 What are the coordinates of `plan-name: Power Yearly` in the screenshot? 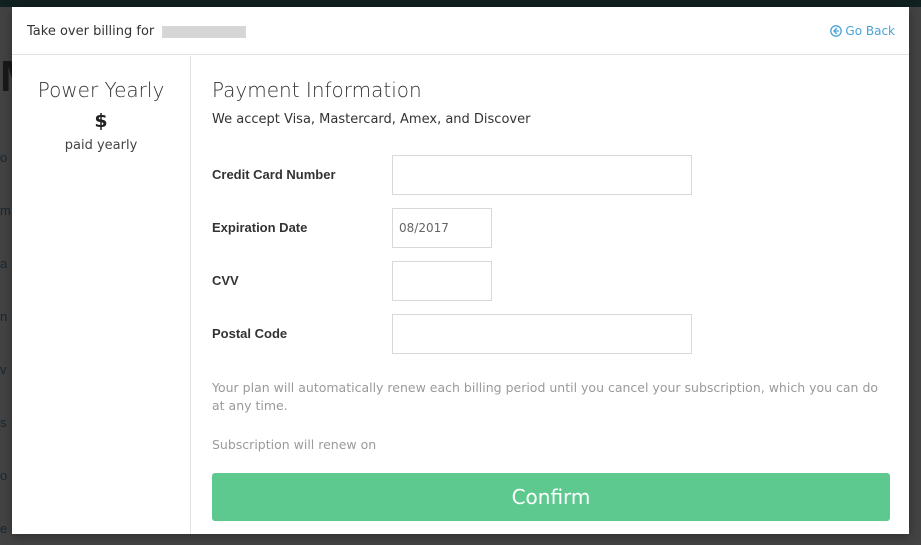 It's located at (101, 90).